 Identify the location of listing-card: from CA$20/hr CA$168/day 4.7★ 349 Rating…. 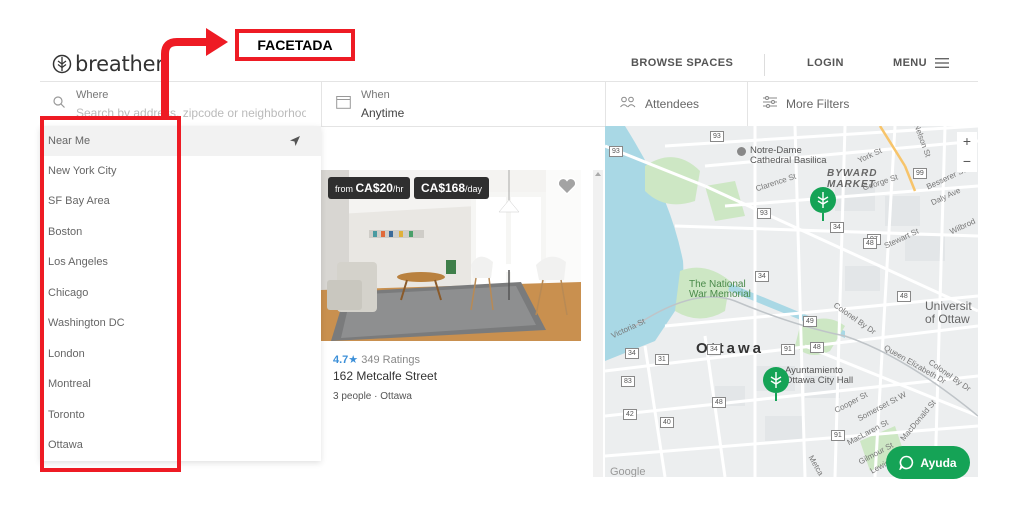
(451, 290).